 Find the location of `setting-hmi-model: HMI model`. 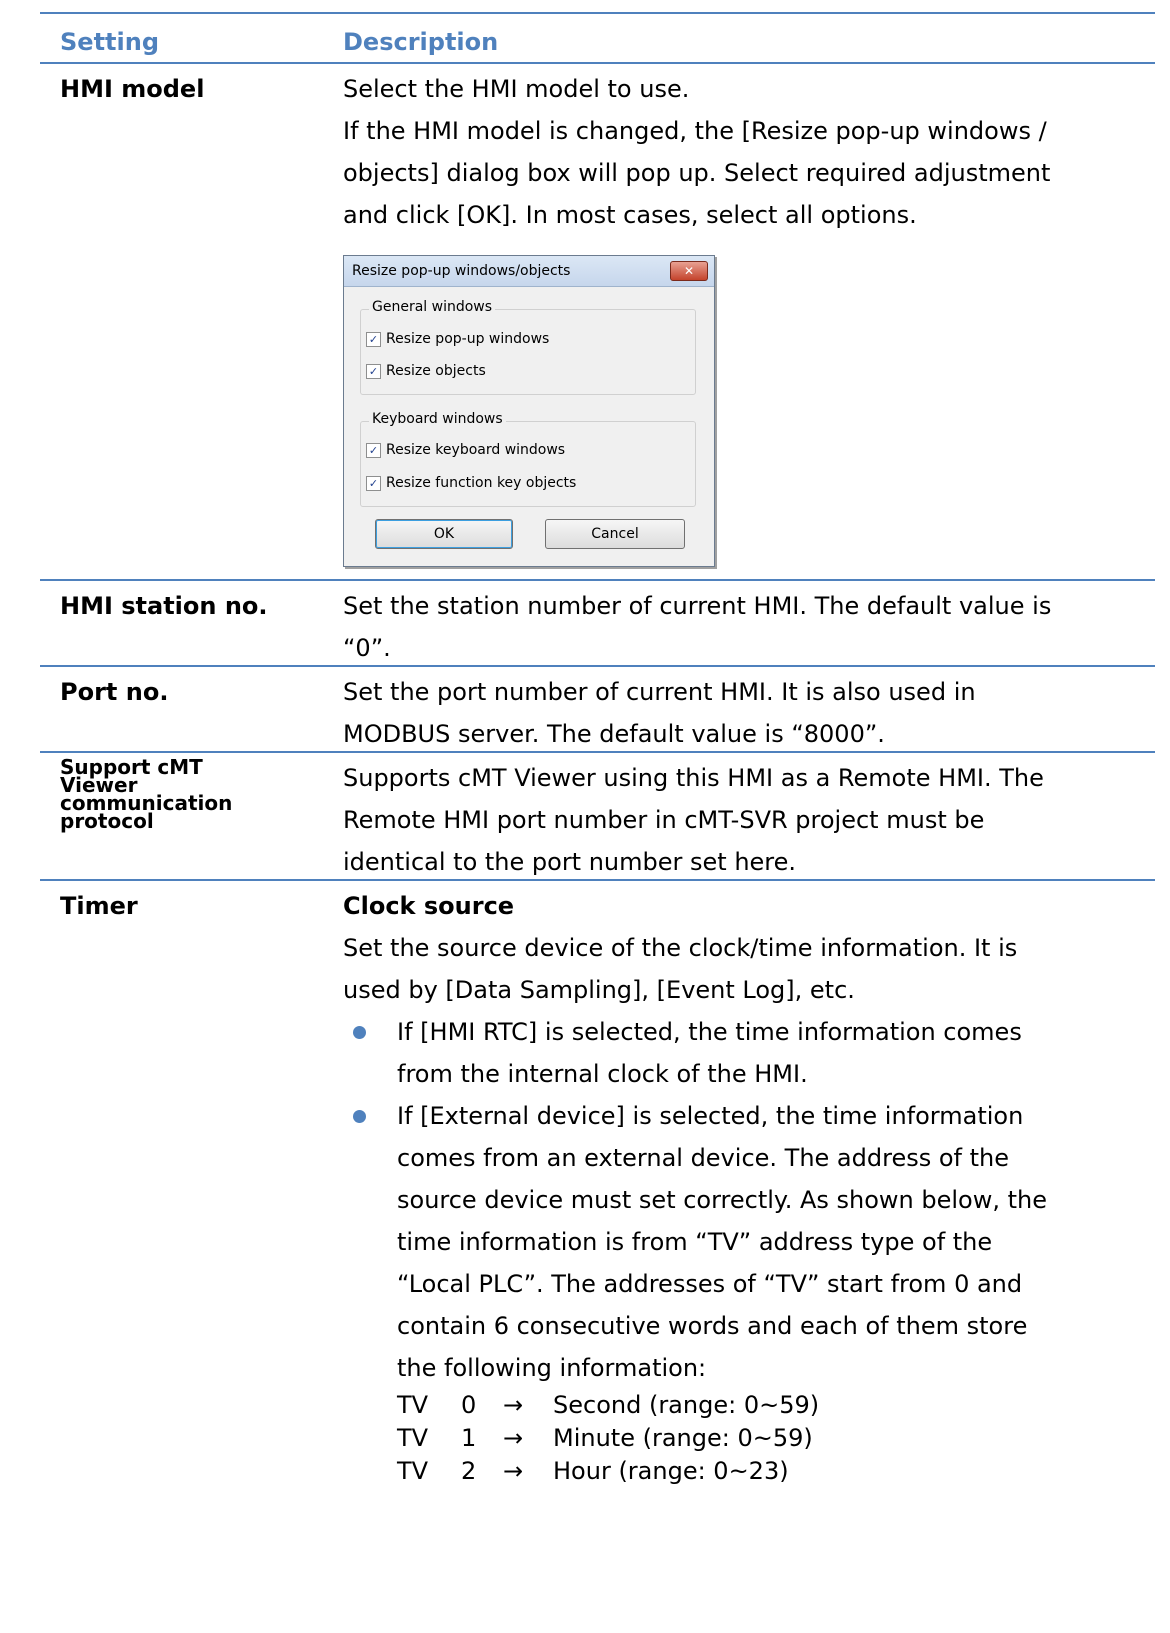

setting-hmi-model: HMI model is located at coordinates (132, 89).